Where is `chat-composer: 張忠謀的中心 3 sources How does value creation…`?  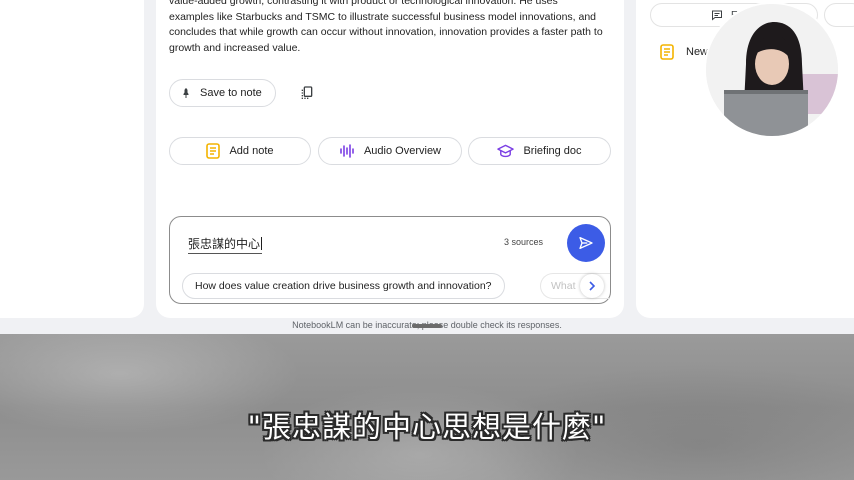
chat-composer: 張忠謀的中心 3 sources How does value creation… is located at coordinates (390, 260).